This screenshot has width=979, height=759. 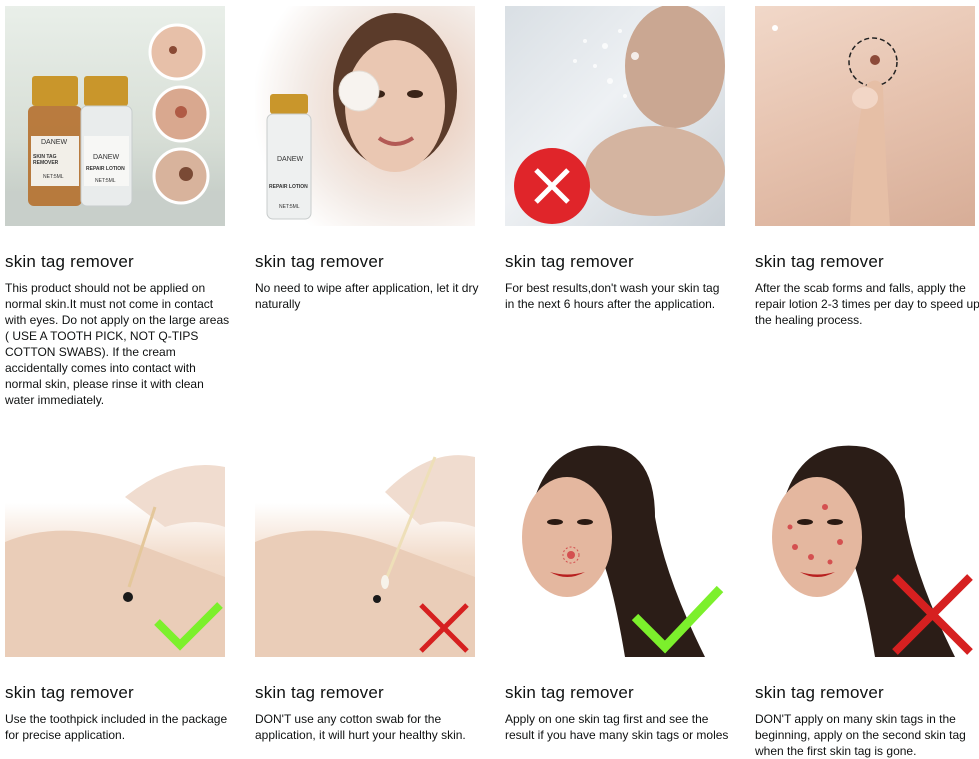 I want to click on product-image-skin-closeup, so click(x=865, y=116).